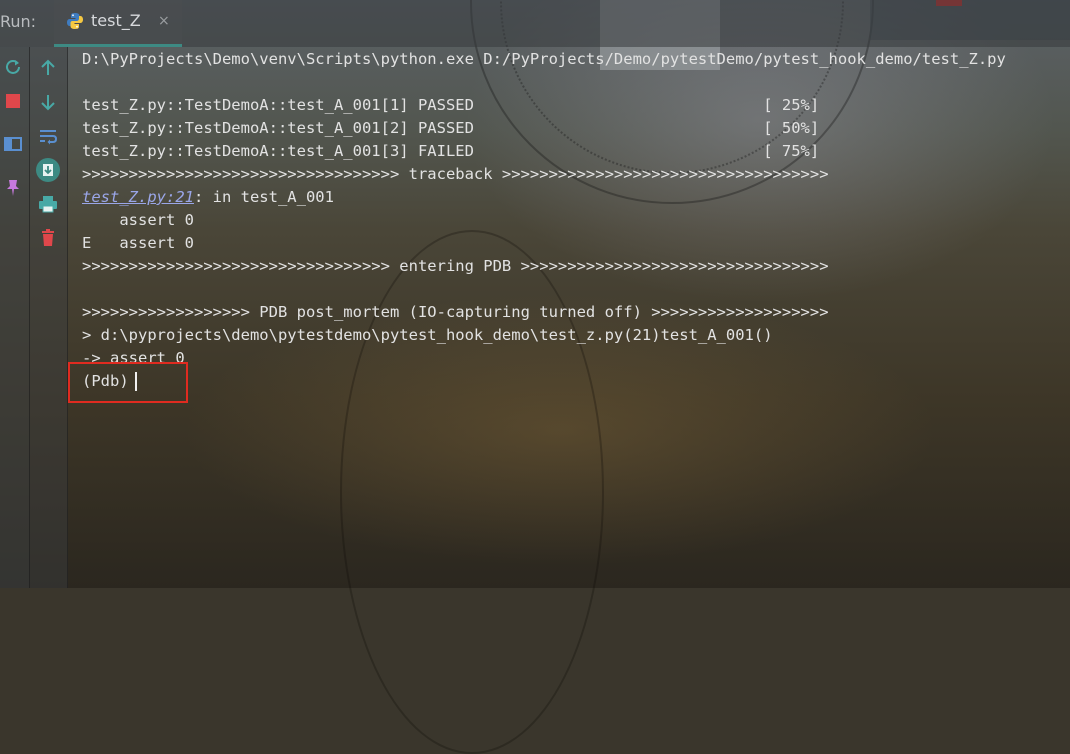 The image size is (1070, 754). I want to click on trash-icon, so click(48, 238).